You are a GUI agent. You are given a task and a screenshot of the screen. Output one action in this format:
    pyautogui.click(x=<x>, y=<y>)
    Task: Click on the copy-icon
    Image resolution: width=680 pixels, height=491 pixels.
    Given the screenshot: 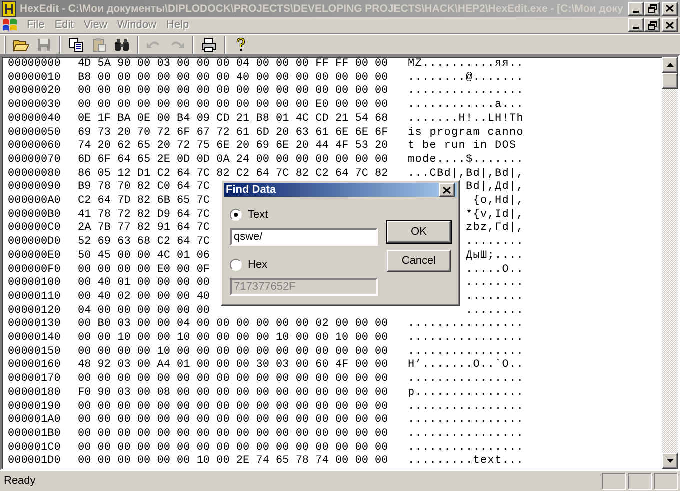 What is the action you would take?
    pyautogui.click(x=76, y=44)
    